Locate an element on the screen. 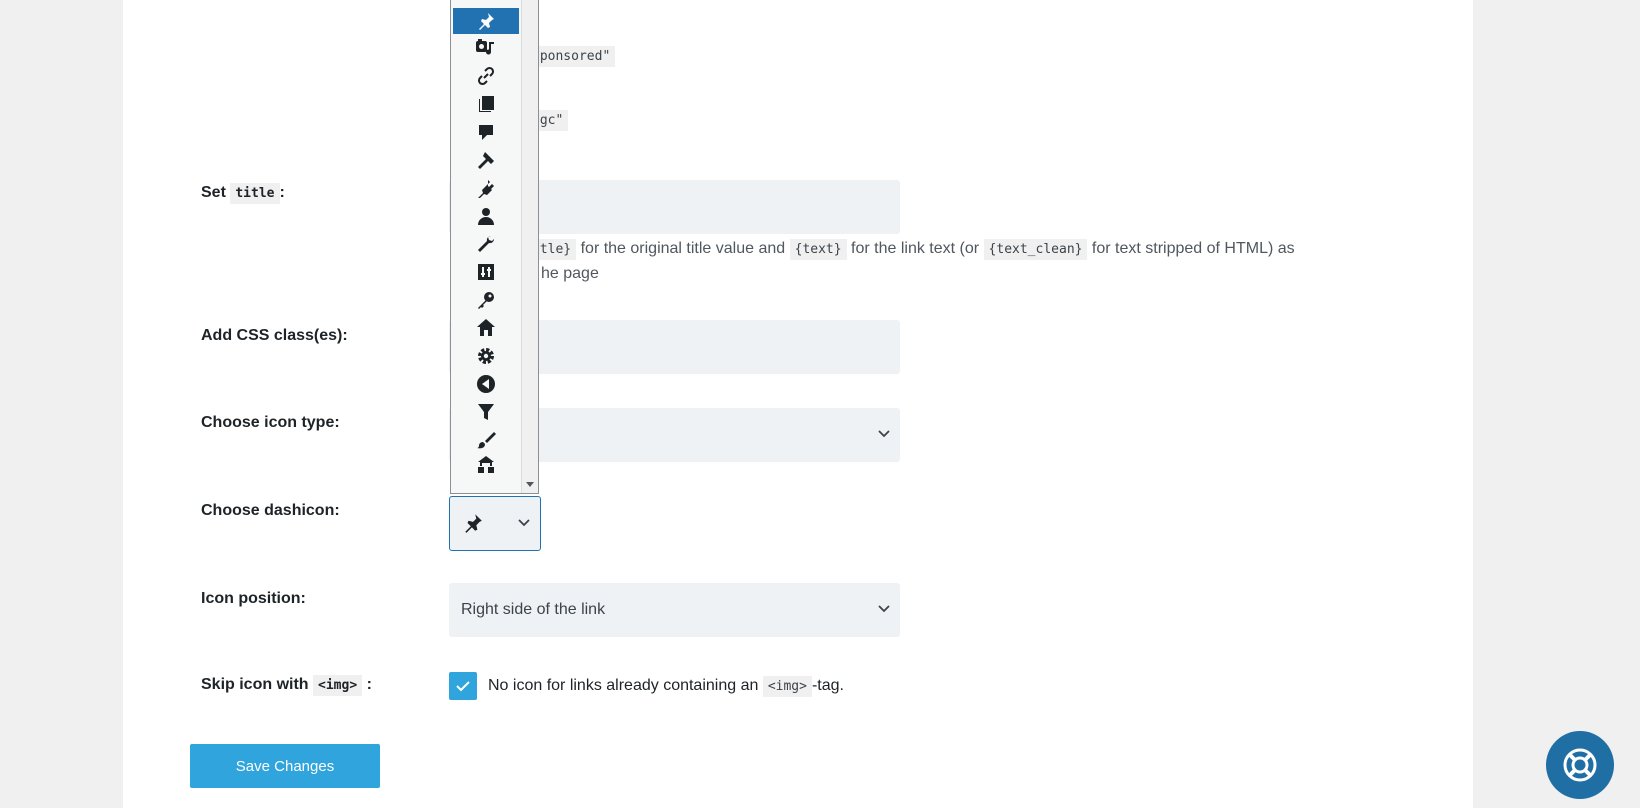 This screenshot has height=808, width=1640. dashicon-option-comment is located at coordinates (486, 132).